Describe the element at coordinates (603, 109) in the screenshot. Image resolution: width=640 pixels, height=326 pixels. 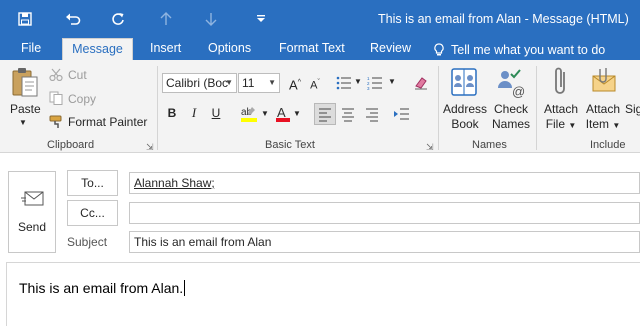
I see `attach-item-label-1: Attach` at that location.